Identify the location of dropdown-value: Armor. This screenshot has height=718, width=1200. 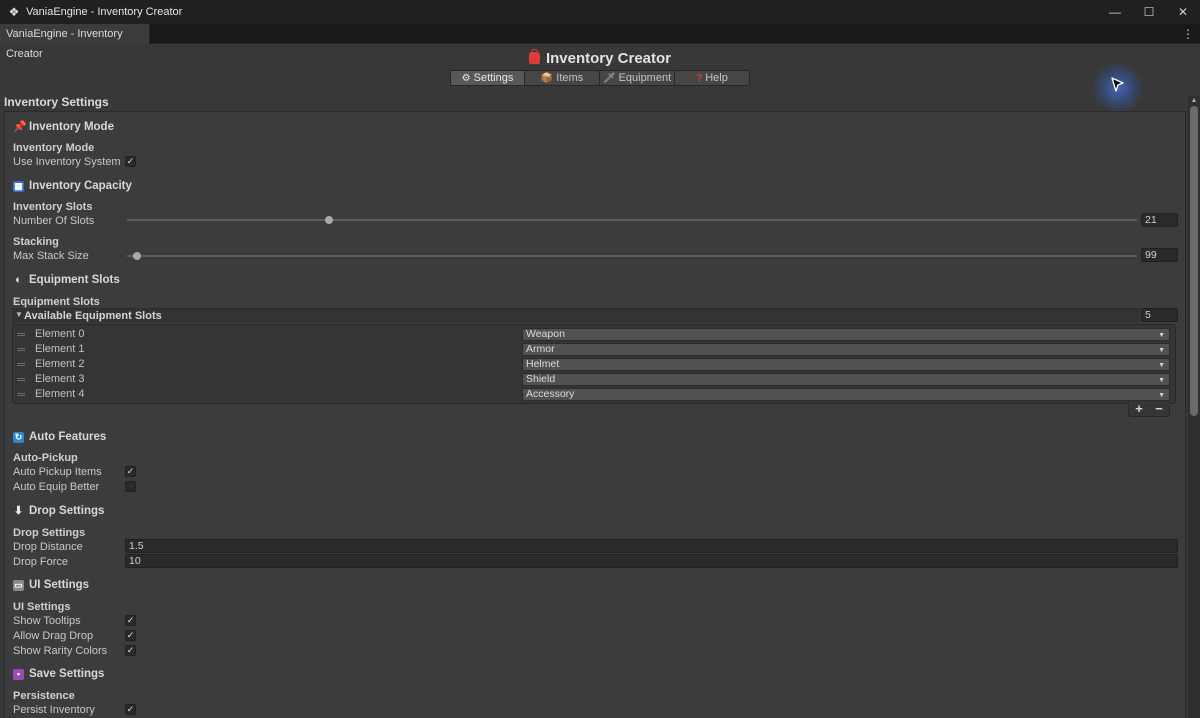
(540, 349).